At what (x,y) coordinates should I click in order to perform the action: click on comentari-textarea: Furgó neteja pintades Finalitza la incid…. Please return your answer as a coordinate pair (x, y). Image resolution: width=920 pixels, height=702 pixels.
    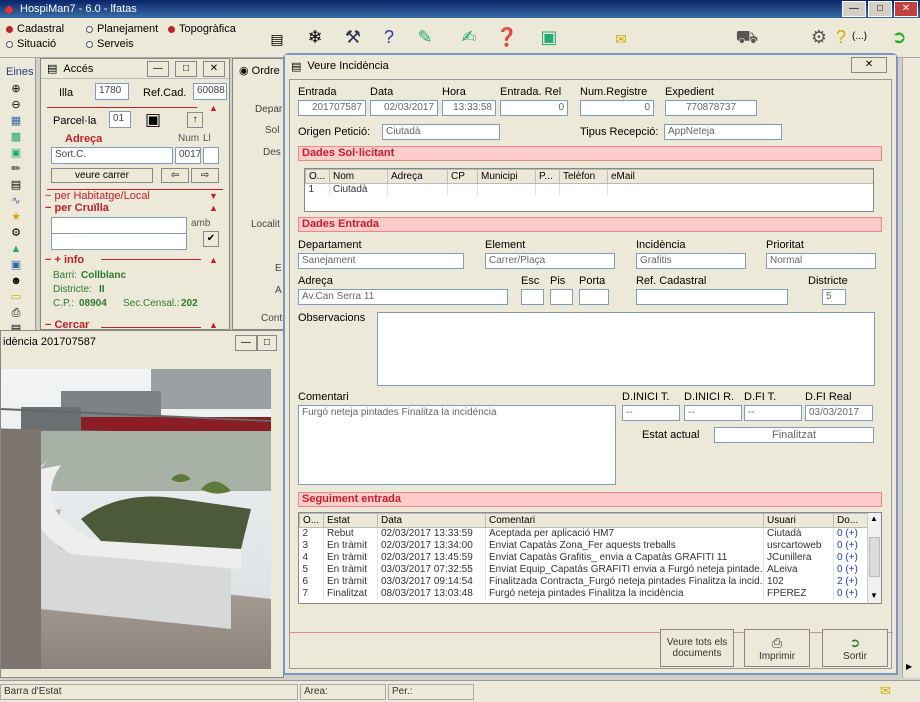
    Looking at the image, I should click on (457, 445).